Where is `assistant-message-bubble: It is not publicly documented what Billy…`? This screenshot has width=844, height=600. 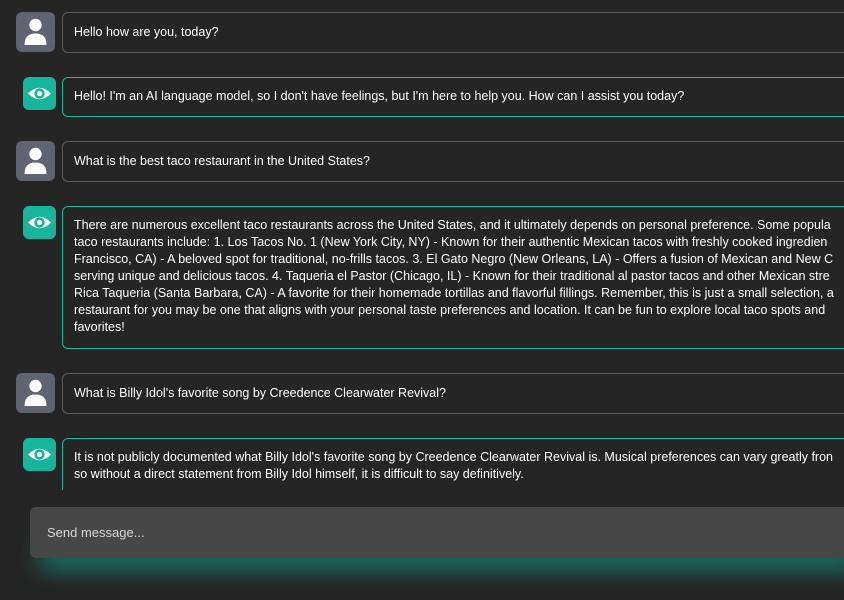 assistant-message-bubble: It is not publicly documented what Billy… is located at coordinates (453, 464).